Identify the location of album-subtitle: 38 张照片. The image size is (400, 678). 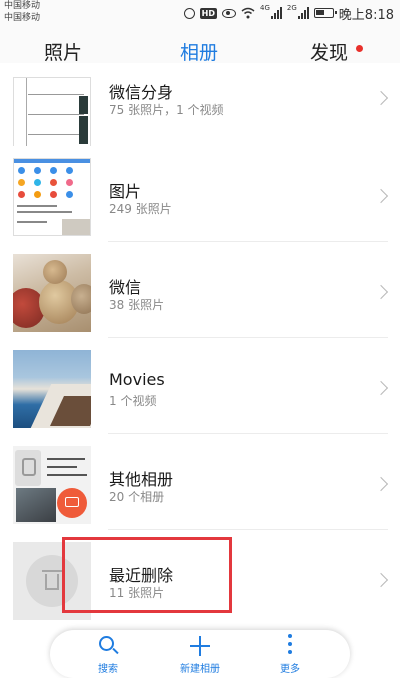
(137, 305).